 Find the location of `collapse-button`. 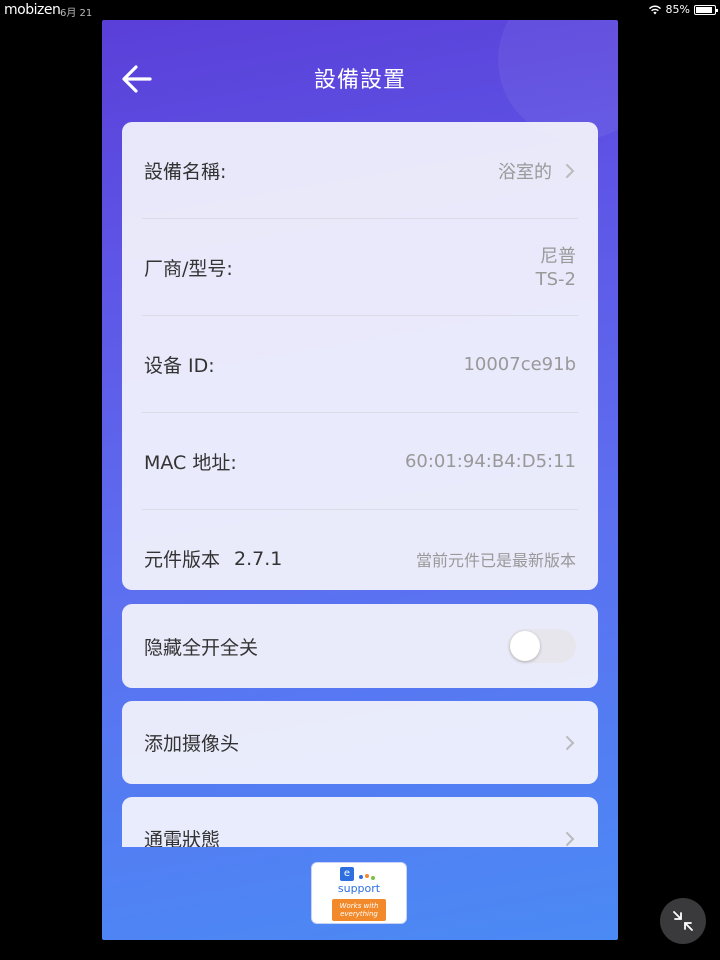

collapse-button is located at coordinates (683, 921).